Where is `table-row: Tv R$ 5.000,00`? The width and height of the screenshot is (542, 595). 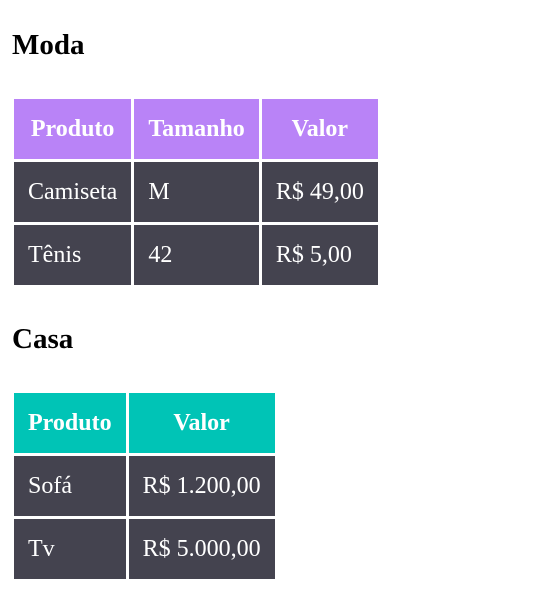 table-row: Tv R$ 5.000,00 is located at coordinates (144, 549).